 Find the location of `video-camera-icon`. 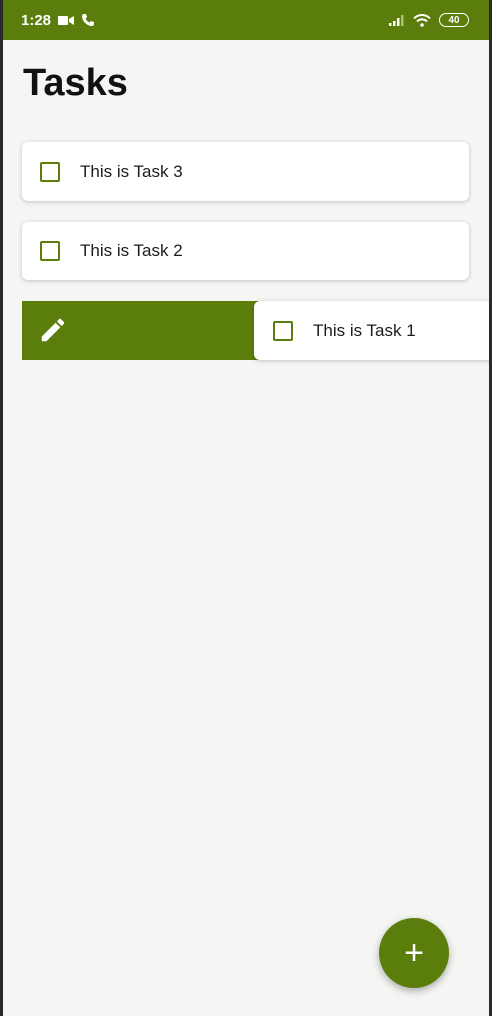

video-camera-icon is located at coordinates (66, 20).